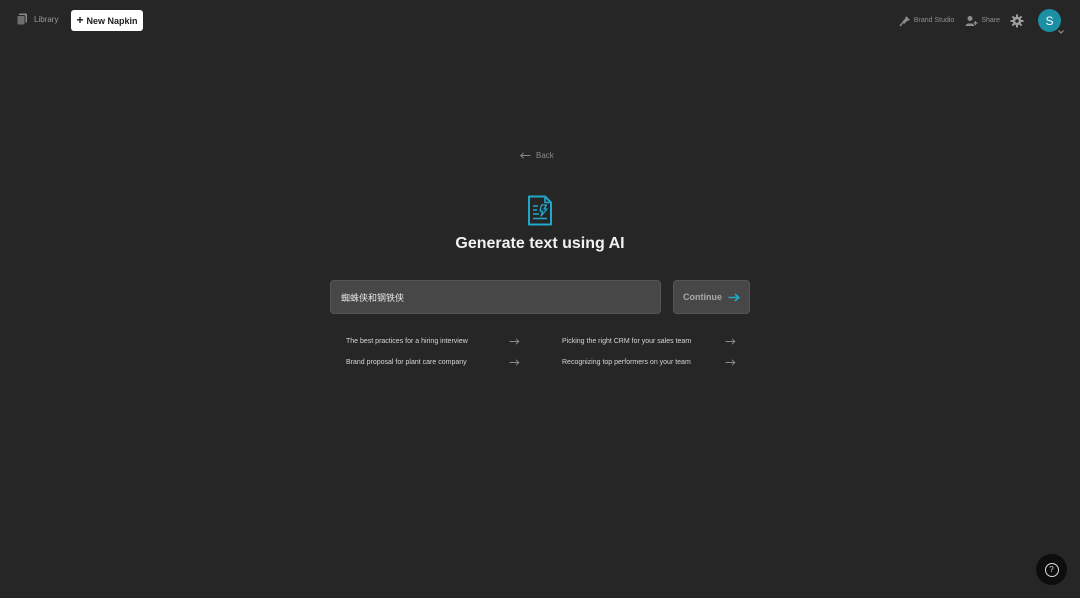 This screenshot has width=1080, height=598. What do you see at coordinates (112, 20) in the screenshot?
I see `new-napkin-label: New Napkin` at bounding box center [112, 20].